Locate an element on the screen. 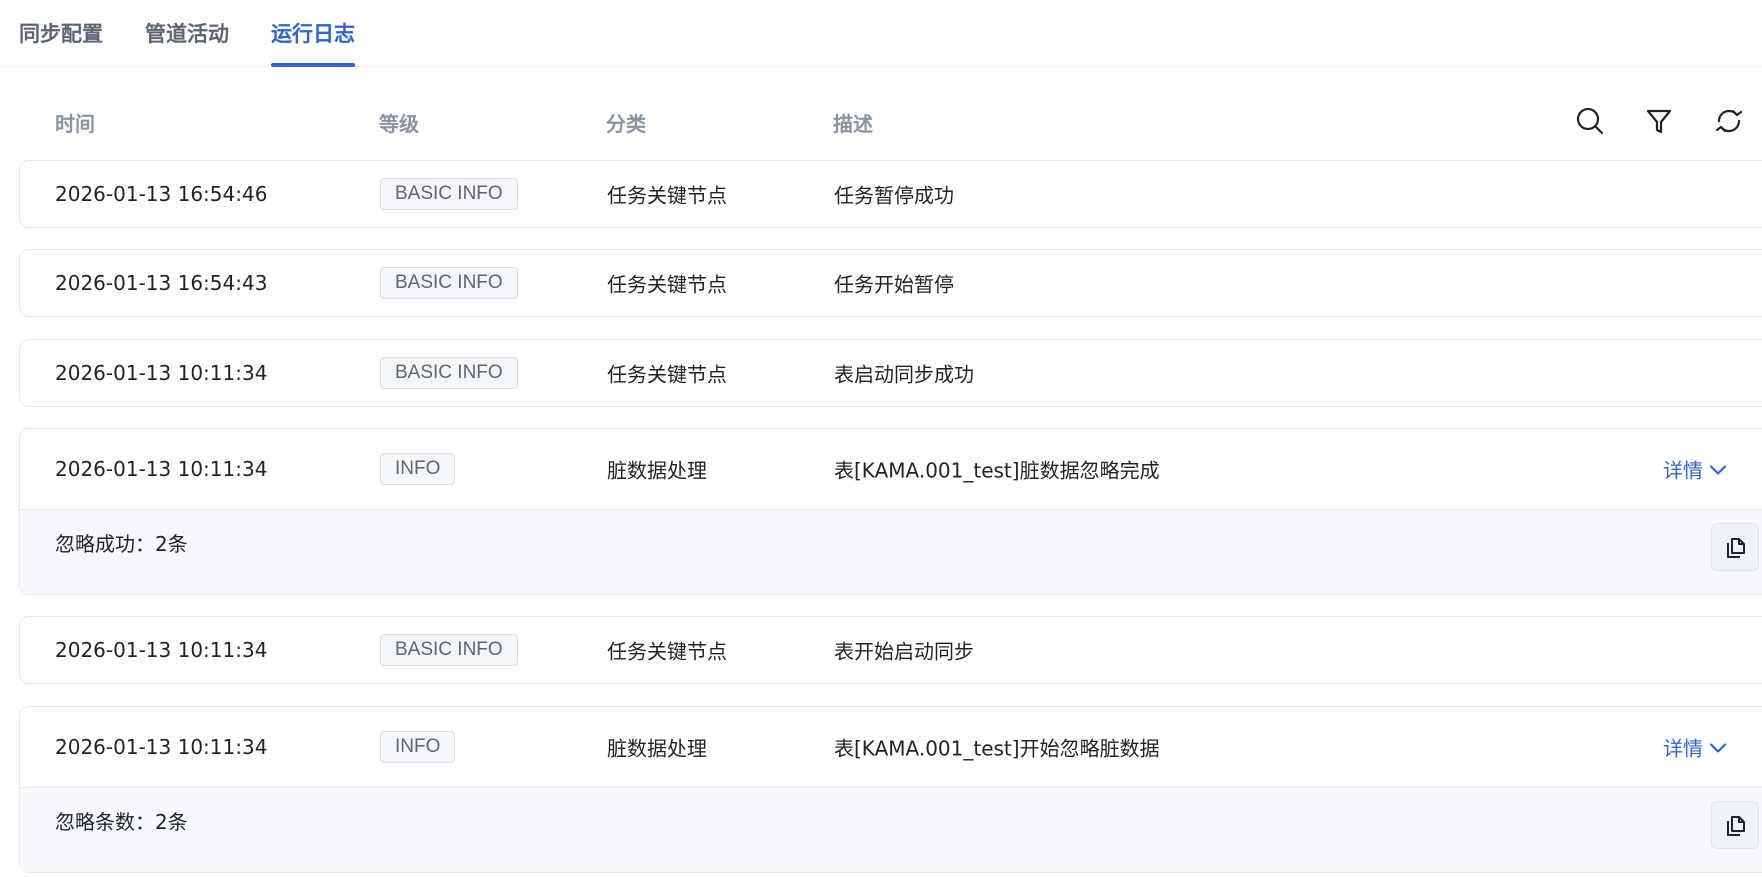 The height and width of the screenshot is (877, 1762). log-description: 任务暂停成功 is located at coordinates (894, 195).